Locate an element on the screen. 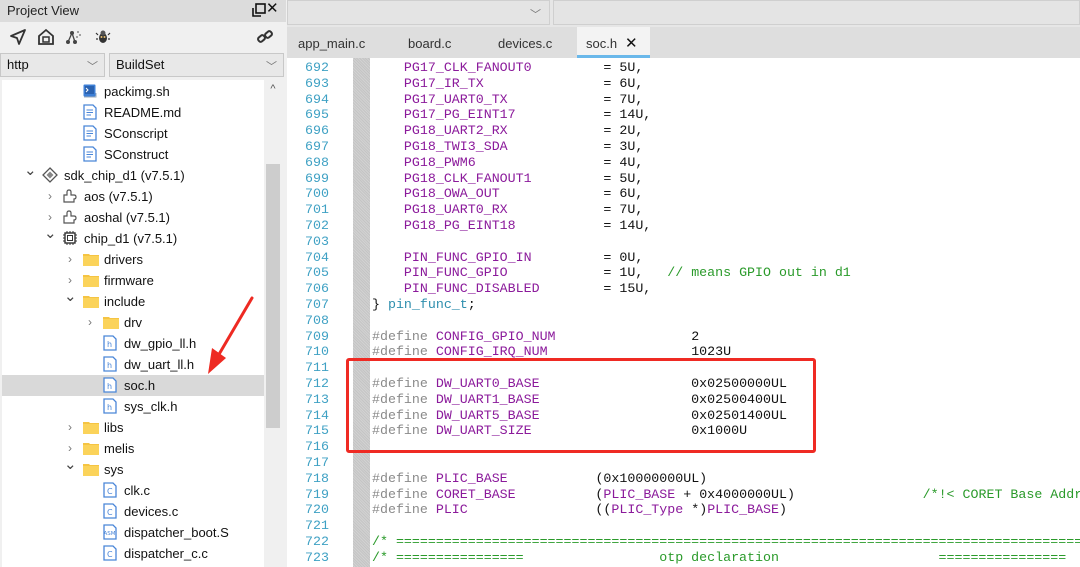 This screenshot has width=1080, height=567. tree-item: › drivers is located at coordinates (133, 259).